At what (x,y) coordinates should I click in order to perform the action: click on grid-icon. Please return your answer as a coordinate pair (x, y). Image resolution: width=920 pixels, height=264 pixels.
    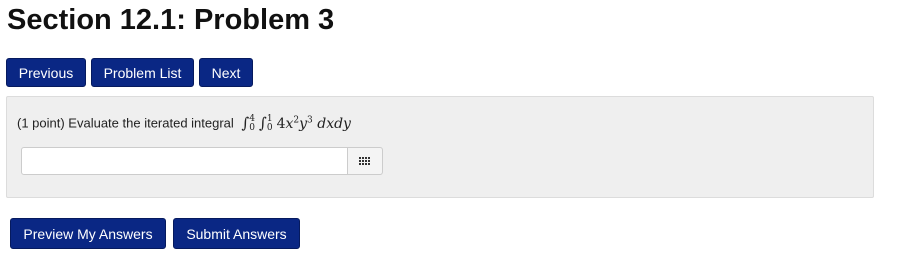
    Looking at the image, I should click on (364, 160).